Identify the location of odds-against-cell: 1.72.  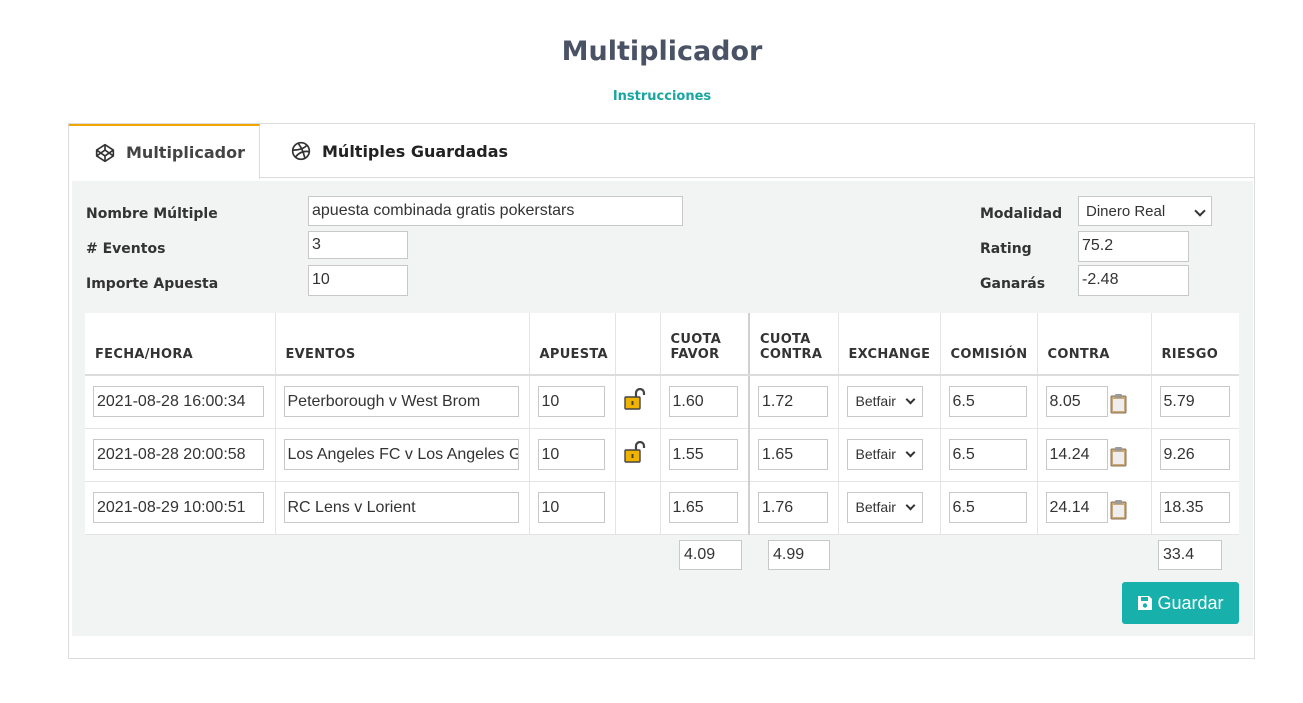
(794, 402).